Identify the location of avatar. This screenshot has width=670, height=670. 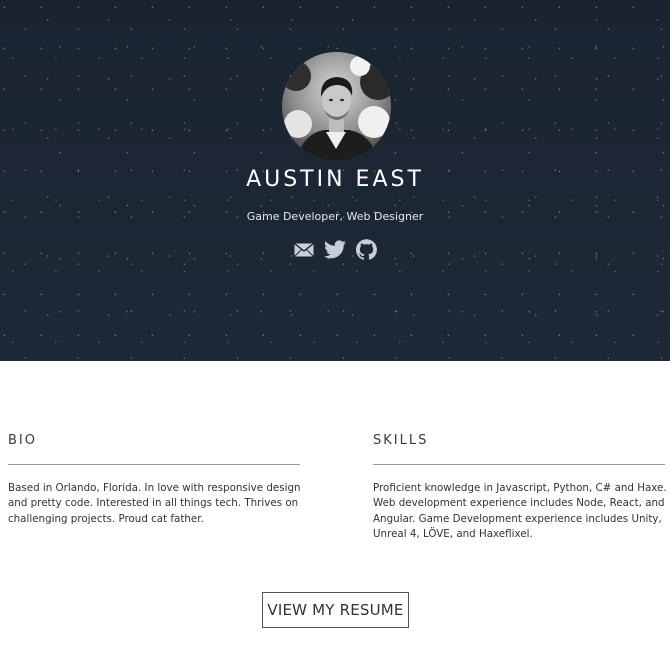
(336, 106).